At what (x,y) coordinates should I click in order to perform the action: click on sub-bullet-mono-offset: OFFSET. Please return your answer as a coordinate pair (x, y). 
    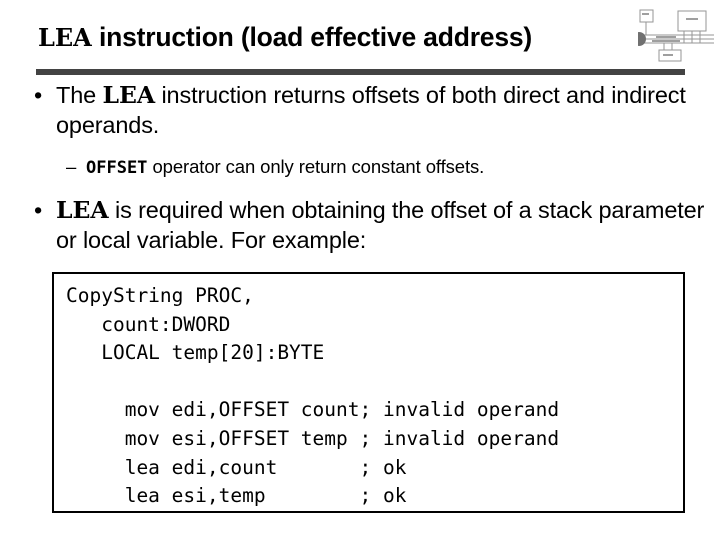
    Looking at the image, I should click on (117, 168).